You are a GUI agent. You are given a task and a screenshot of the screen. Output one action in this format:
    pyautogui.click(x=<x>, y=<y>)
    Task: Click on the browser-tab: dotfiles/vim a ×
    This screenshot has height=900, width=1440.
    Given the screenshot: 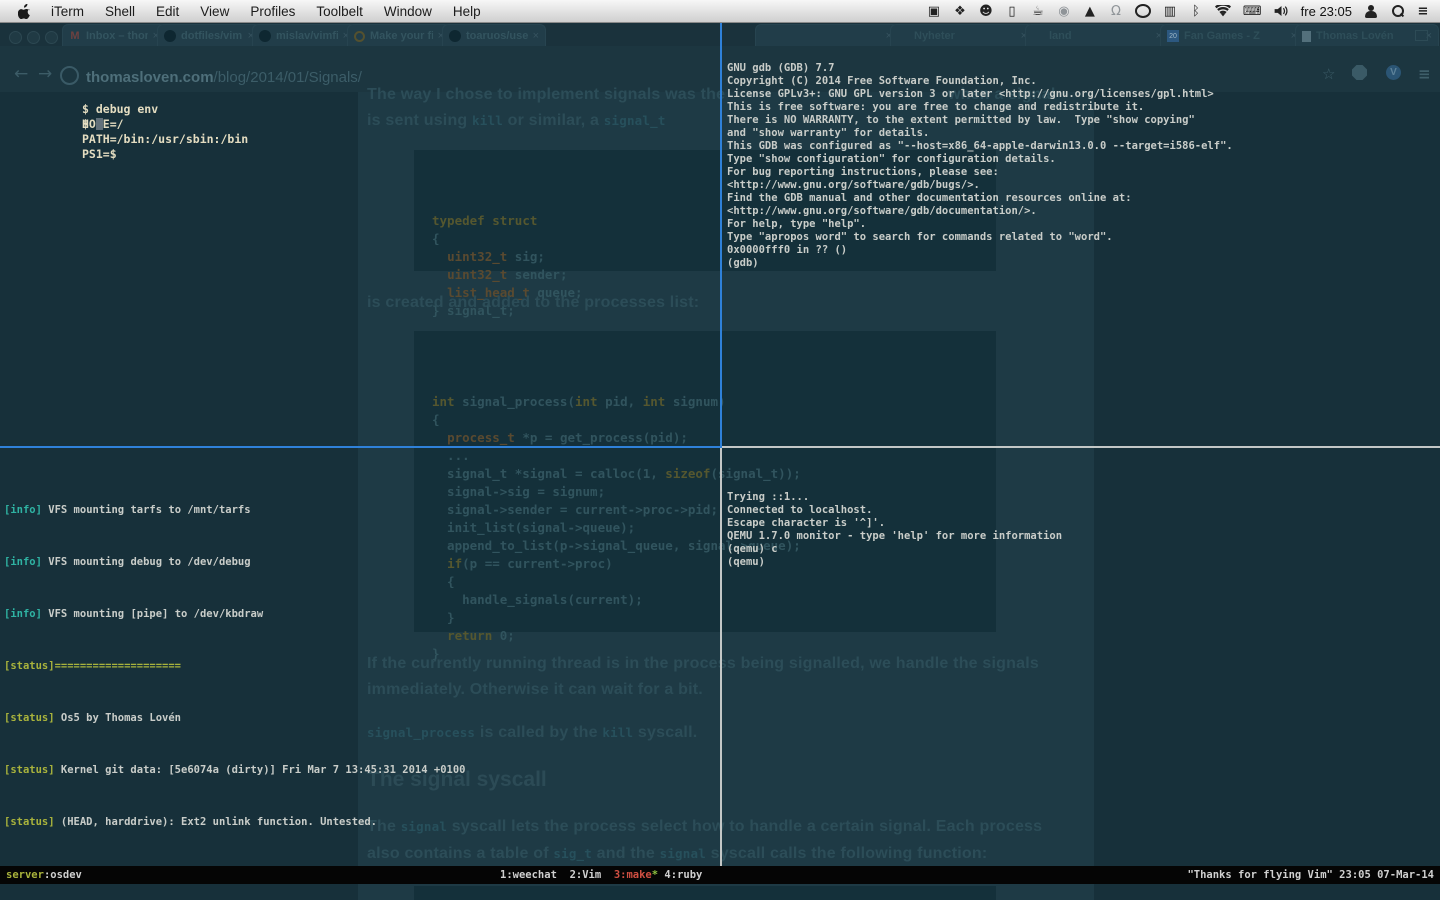 What is the action you would take?
    pyautogui.click(x=209, y=35)
    